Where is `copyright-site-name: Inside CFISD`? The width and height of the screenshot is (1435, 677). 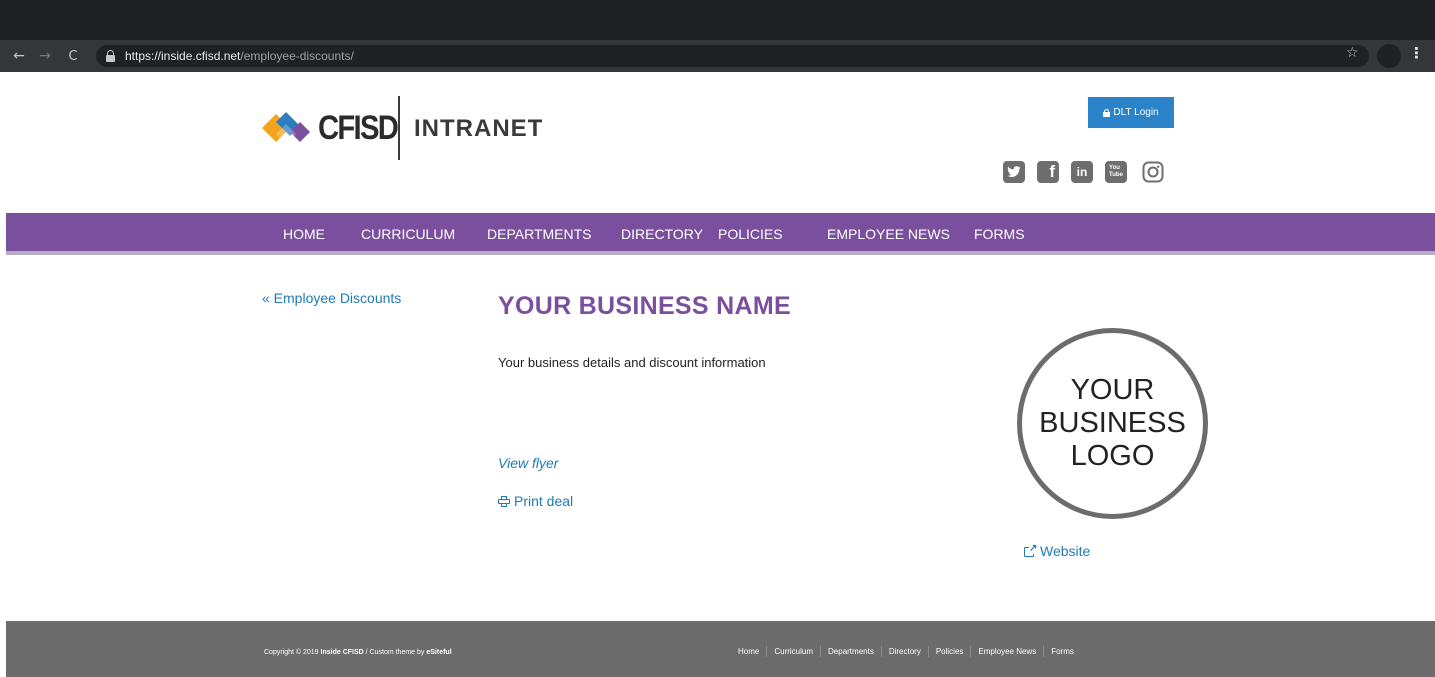 copyright-site-name: Inside CFISD is located at coordinates (342, 652).